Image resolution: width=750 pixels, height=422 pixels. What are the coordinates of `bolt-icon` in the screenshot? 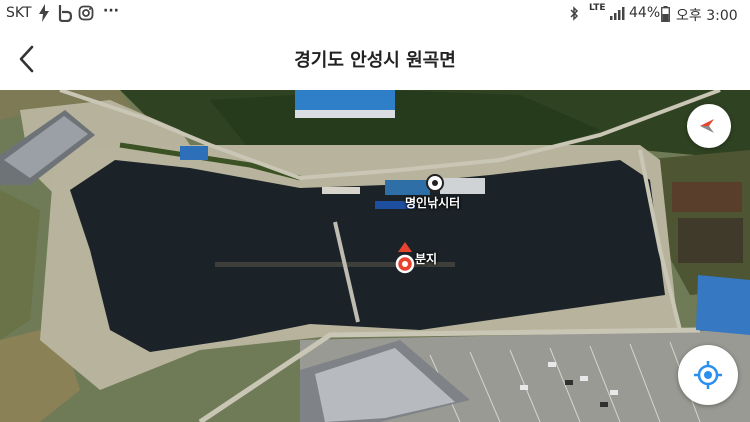 It's located at (44, 15).